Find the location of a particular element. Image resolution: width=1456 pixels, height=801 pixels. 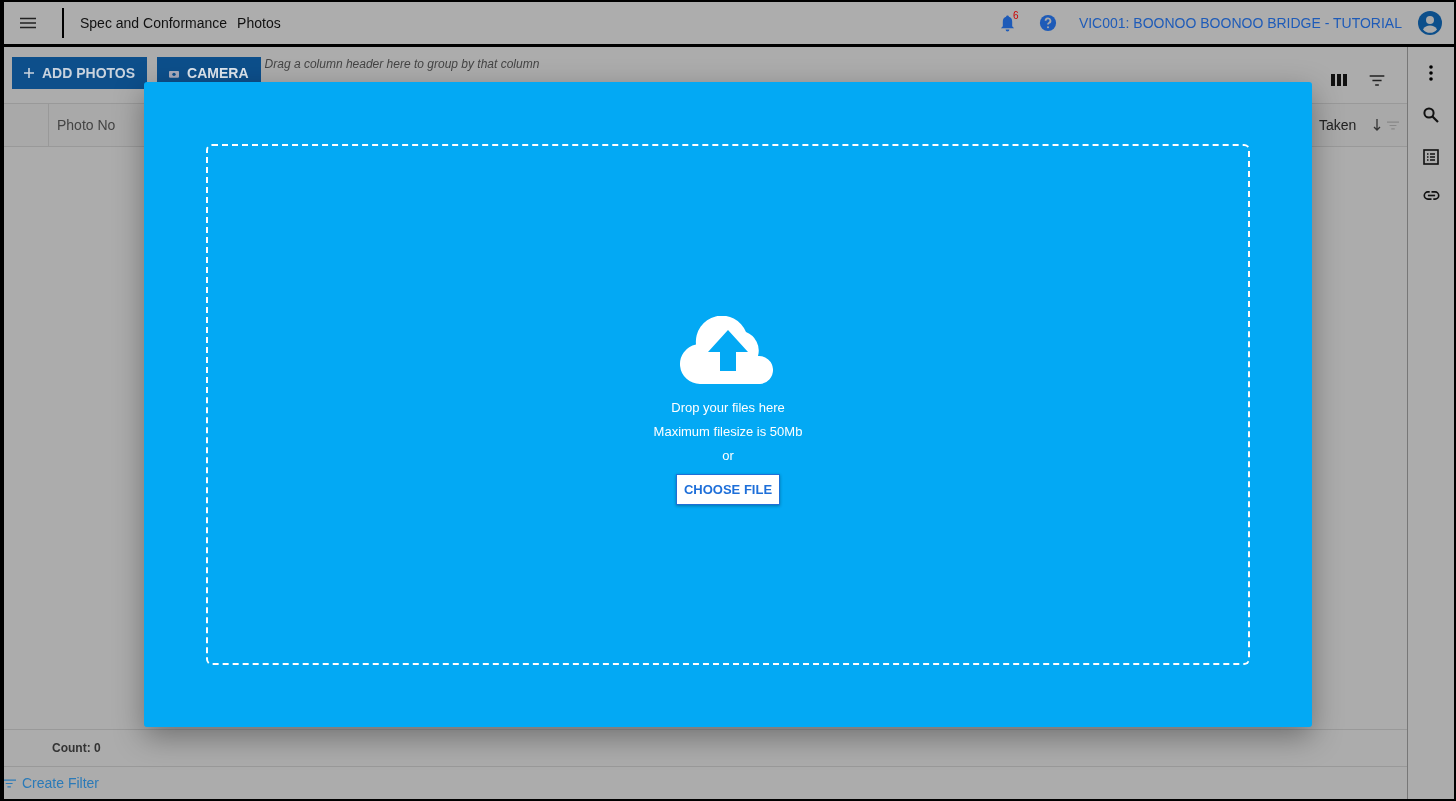

drop-instruction: or is located at coordinates (728, 456).